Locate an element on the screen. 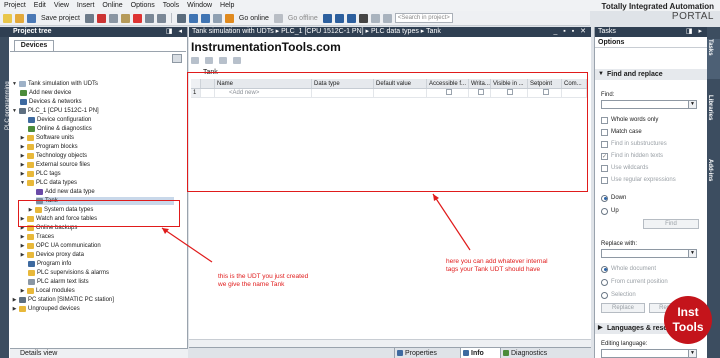 This screenshot has width=720, height=358. menu-options: Options is located at coordinates (143, 5).